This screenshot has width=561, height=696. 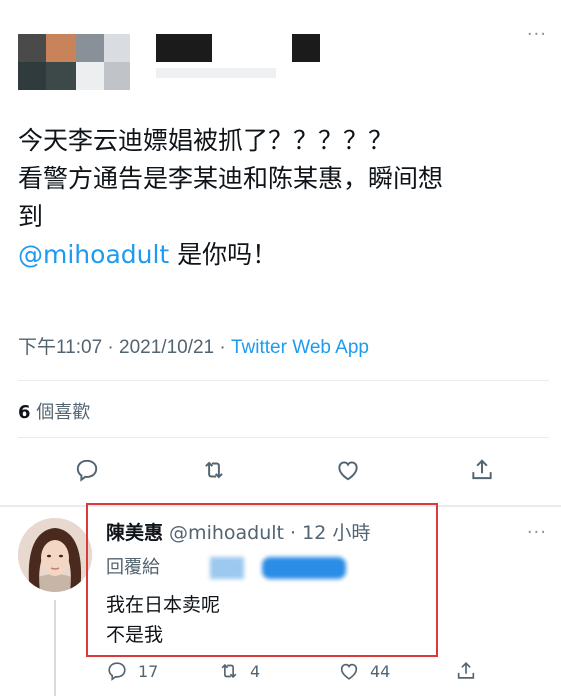 I want to click on tweet-text-line: @mihoadult 是你吗！, so click(x=285, y=255).